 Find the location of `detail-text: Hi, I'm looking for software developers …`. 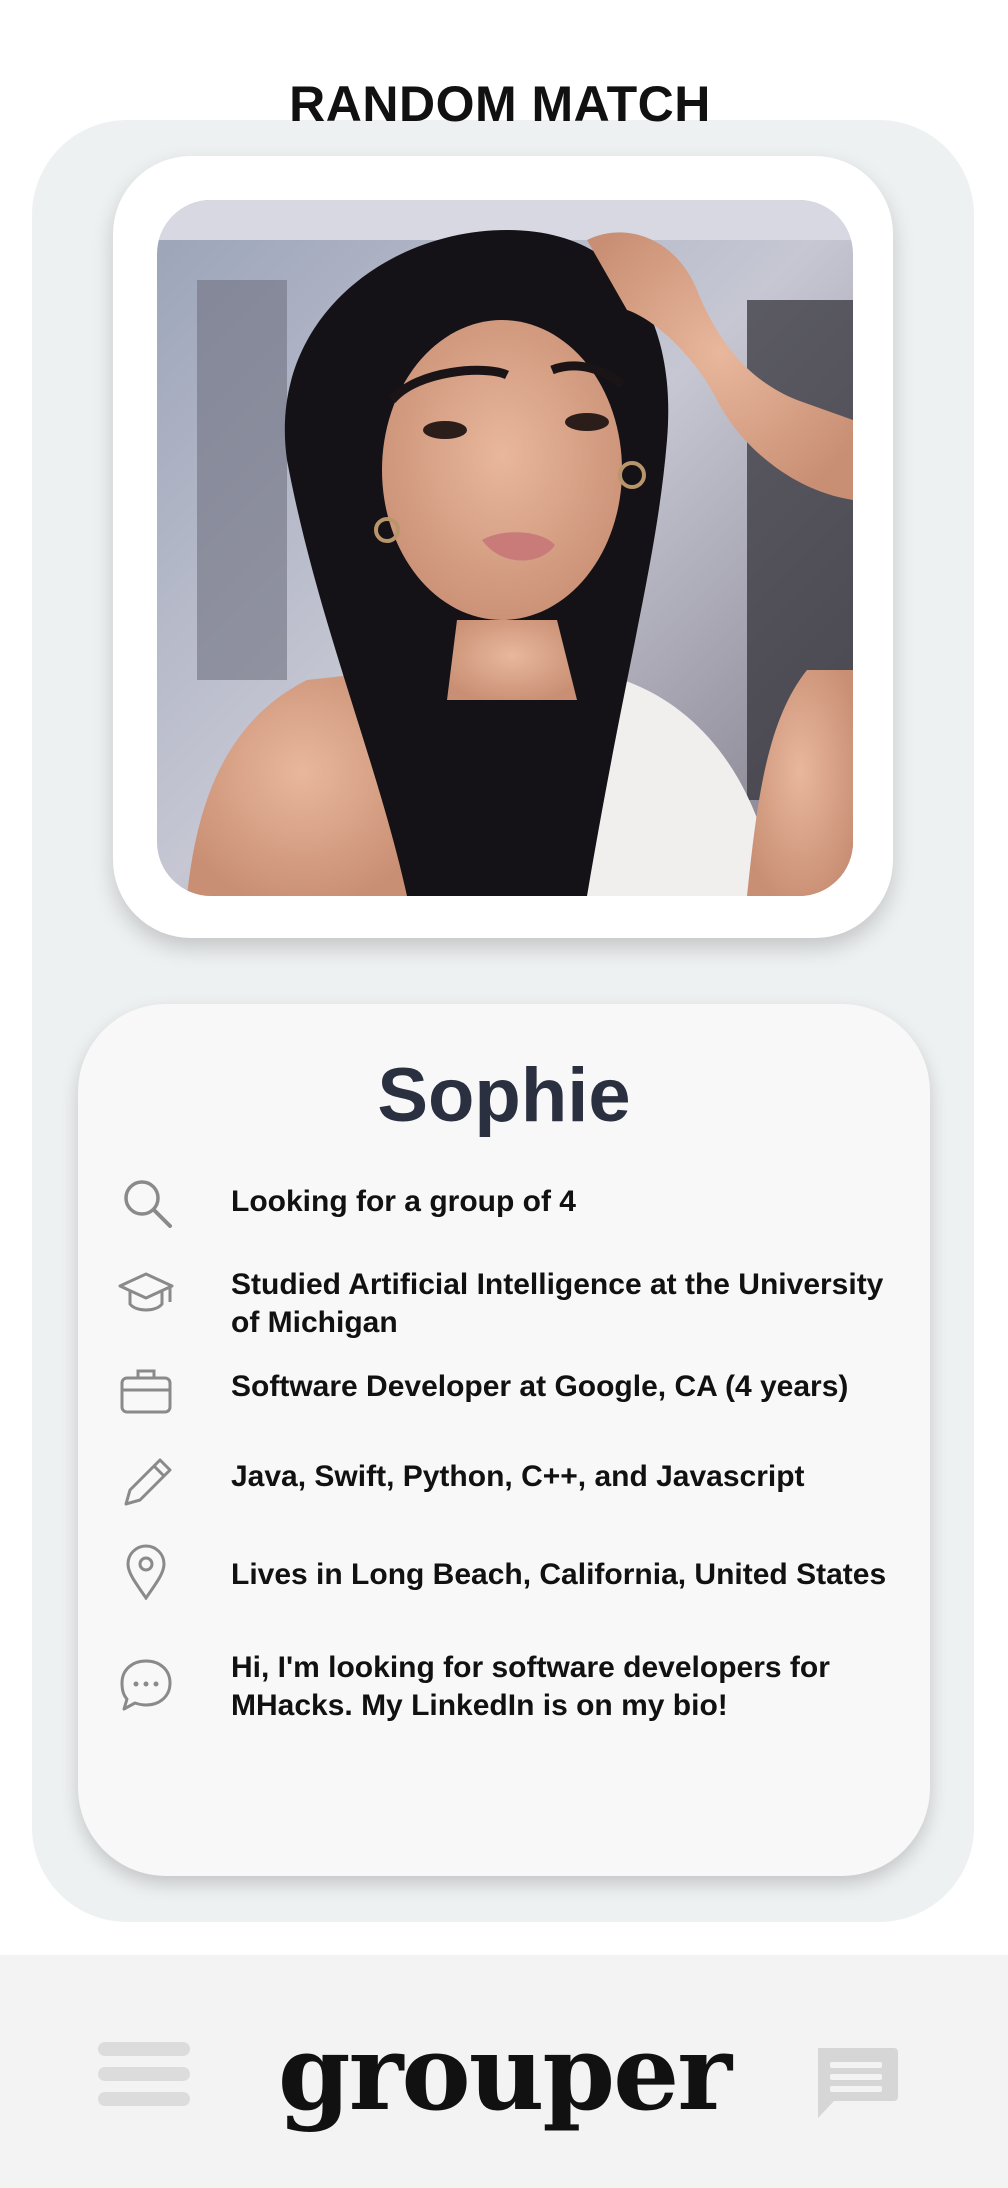

detail-text: Hi, I'm looking for software developers … is located at coordinates (530, 1686).